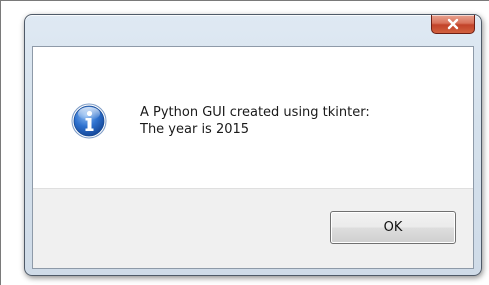 The image size is (489, 285). I want to click on message-line-1: A Python GUI created using tkinter:, so click(255, 112).